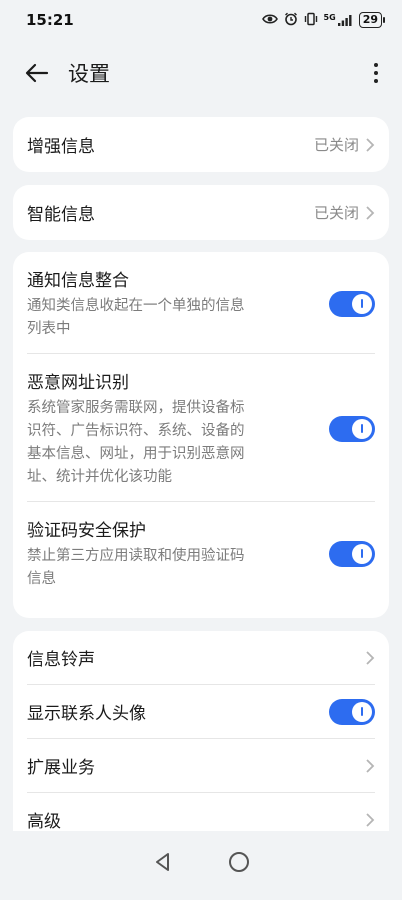 This screenshot has height=900, width=402. What do you see at coordinates (44, 821) in the screenshot?
I see `advanced-label: 高级` at bounding box center [44, 821].